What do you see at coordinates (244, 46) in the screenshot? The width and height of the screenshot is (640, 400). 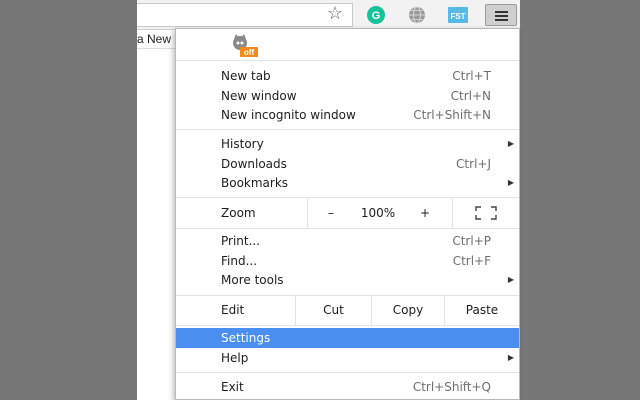 I see `extension-logo-icon: off` at bounding box center [244, 46].